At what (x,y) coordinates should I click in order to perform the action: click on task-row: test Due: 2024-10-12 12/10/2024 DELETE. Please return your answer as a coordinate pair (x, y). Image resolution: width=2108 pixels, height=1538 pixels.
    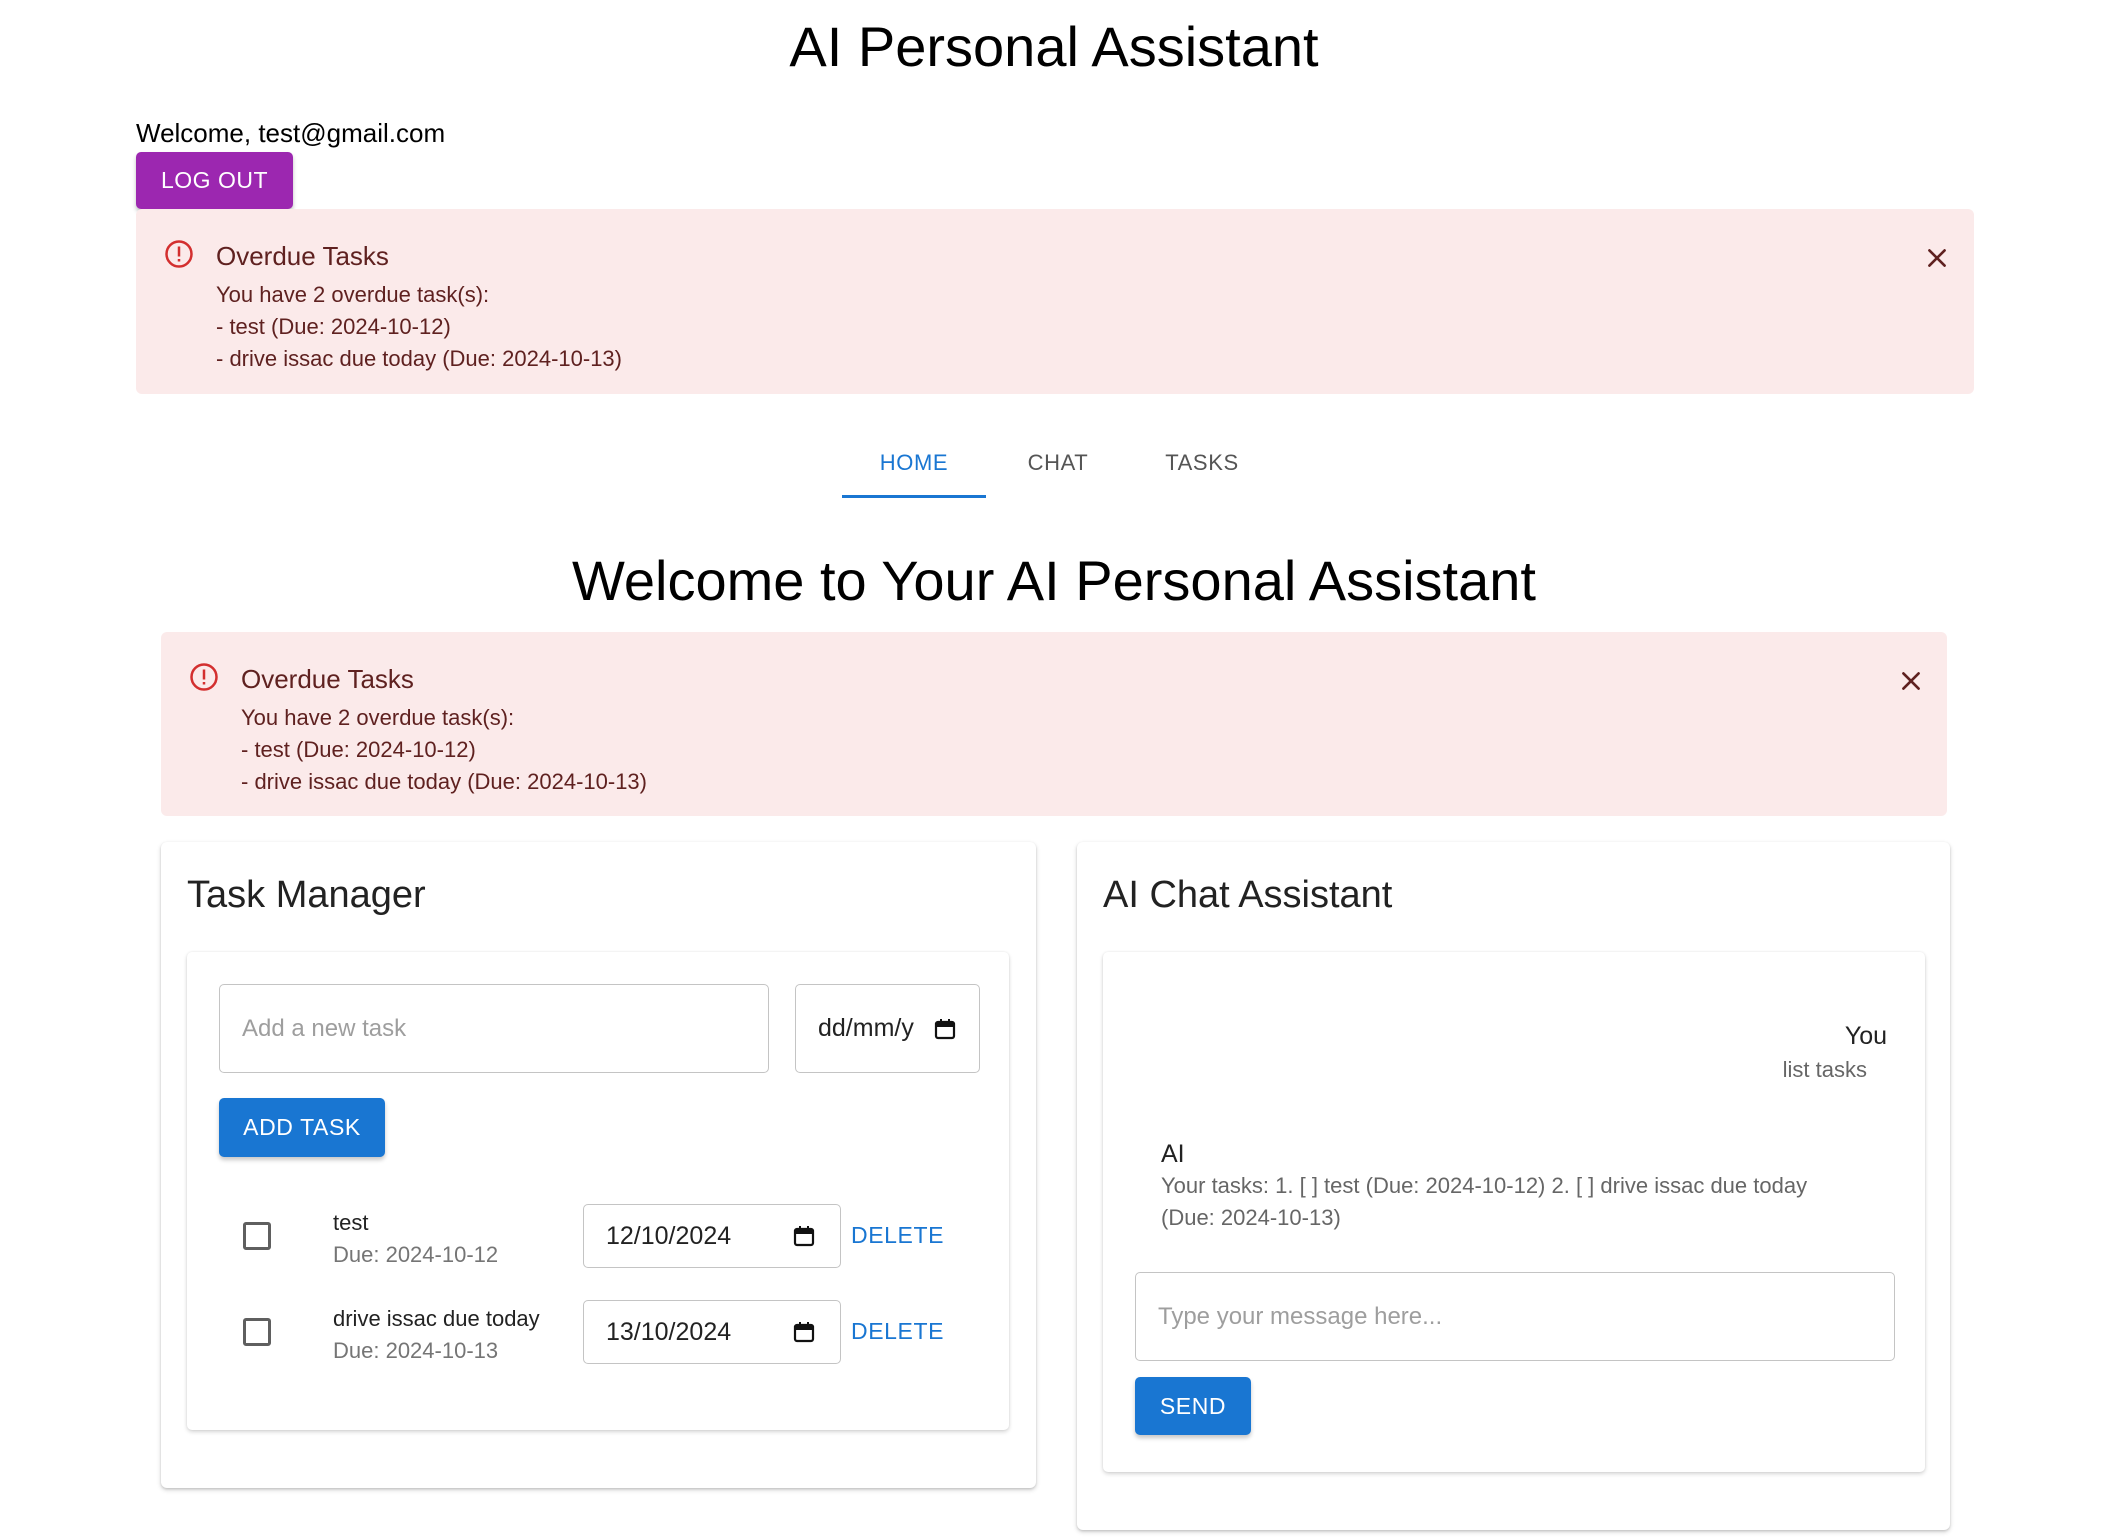
    Looking at the image, I should click on (597, 1236).